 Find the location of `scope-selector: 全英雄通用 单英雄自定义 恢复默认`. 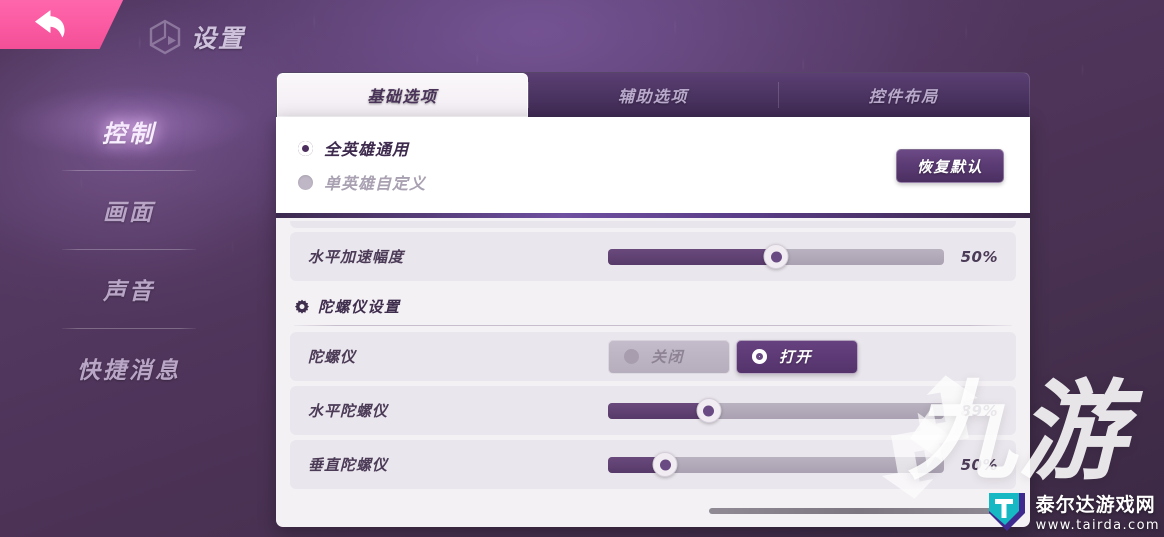

scope-selector: 全英雄通用 单英雄自定义 恢复默认 is located at coordinates (653, 165).